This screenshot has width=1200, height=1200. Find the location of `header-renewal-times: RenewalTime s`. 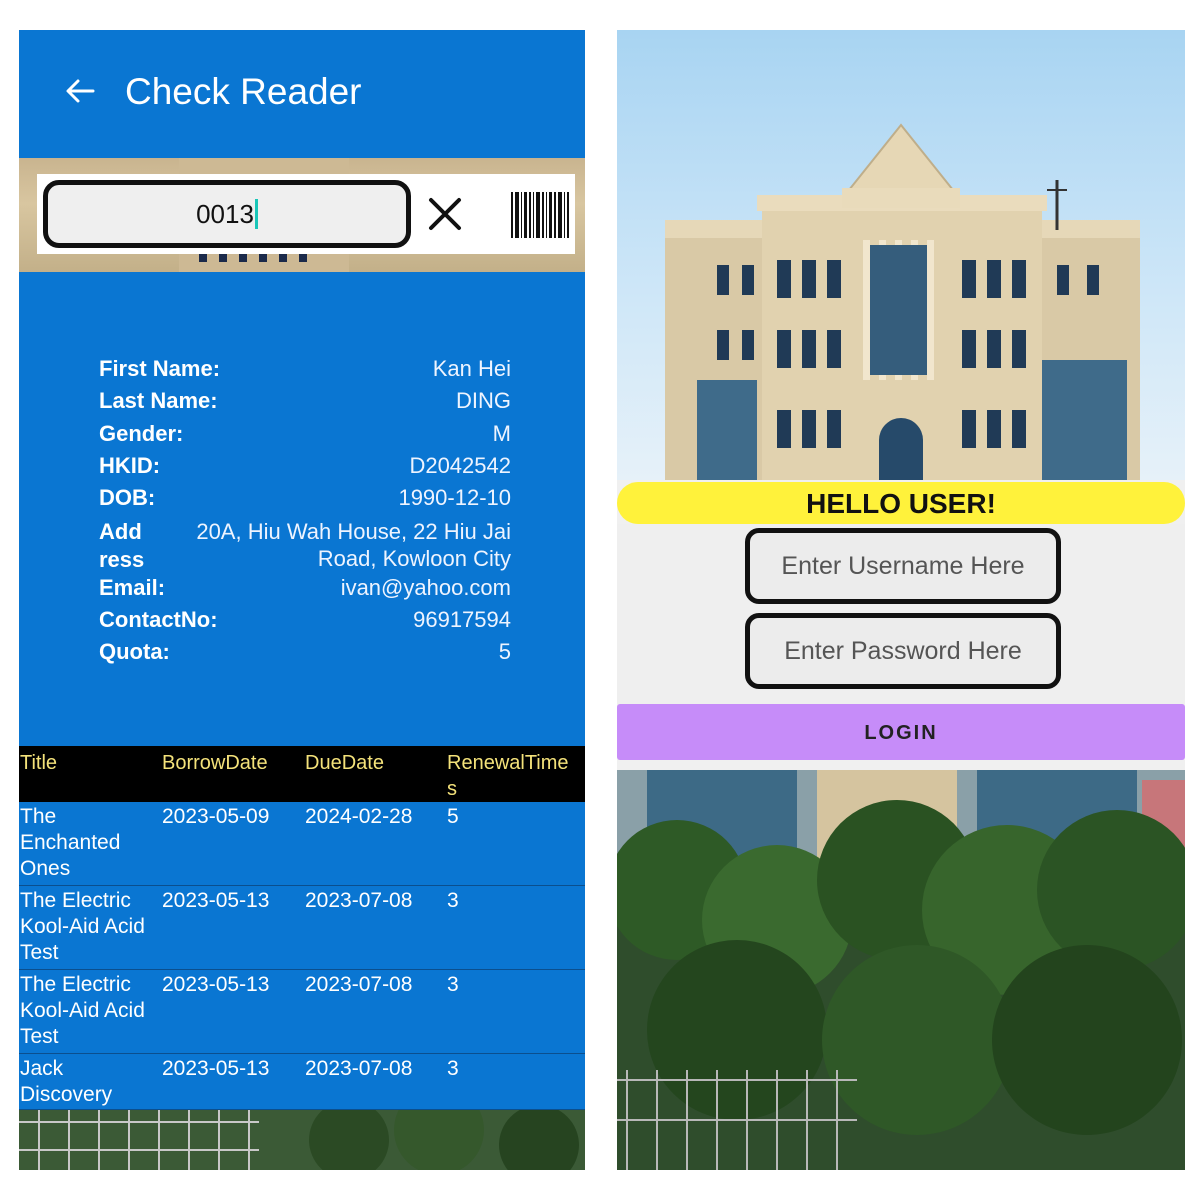

header-renewal-times: RenewalTime s is located at coordinates (508, 776).